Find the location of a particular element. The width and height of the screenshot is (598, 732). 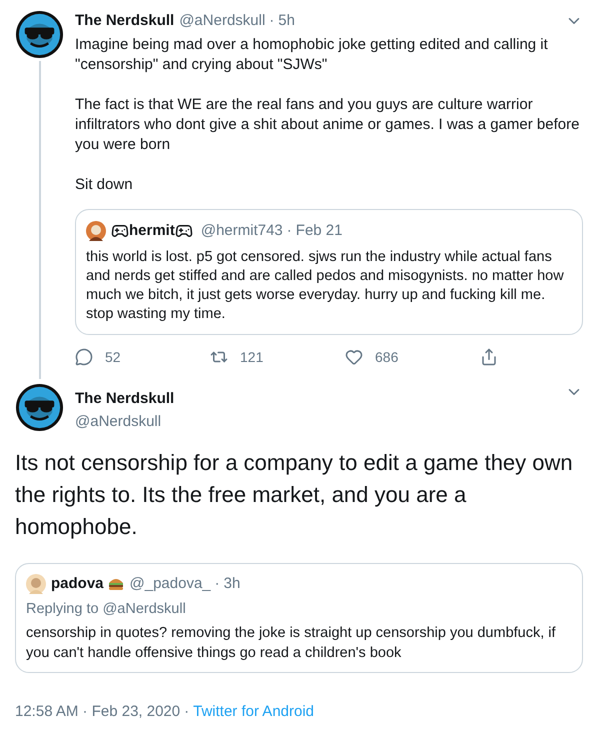

tweet-timestamp: 12:58 AM · Feb 23, 2020 is located at coordinates (97, 712).